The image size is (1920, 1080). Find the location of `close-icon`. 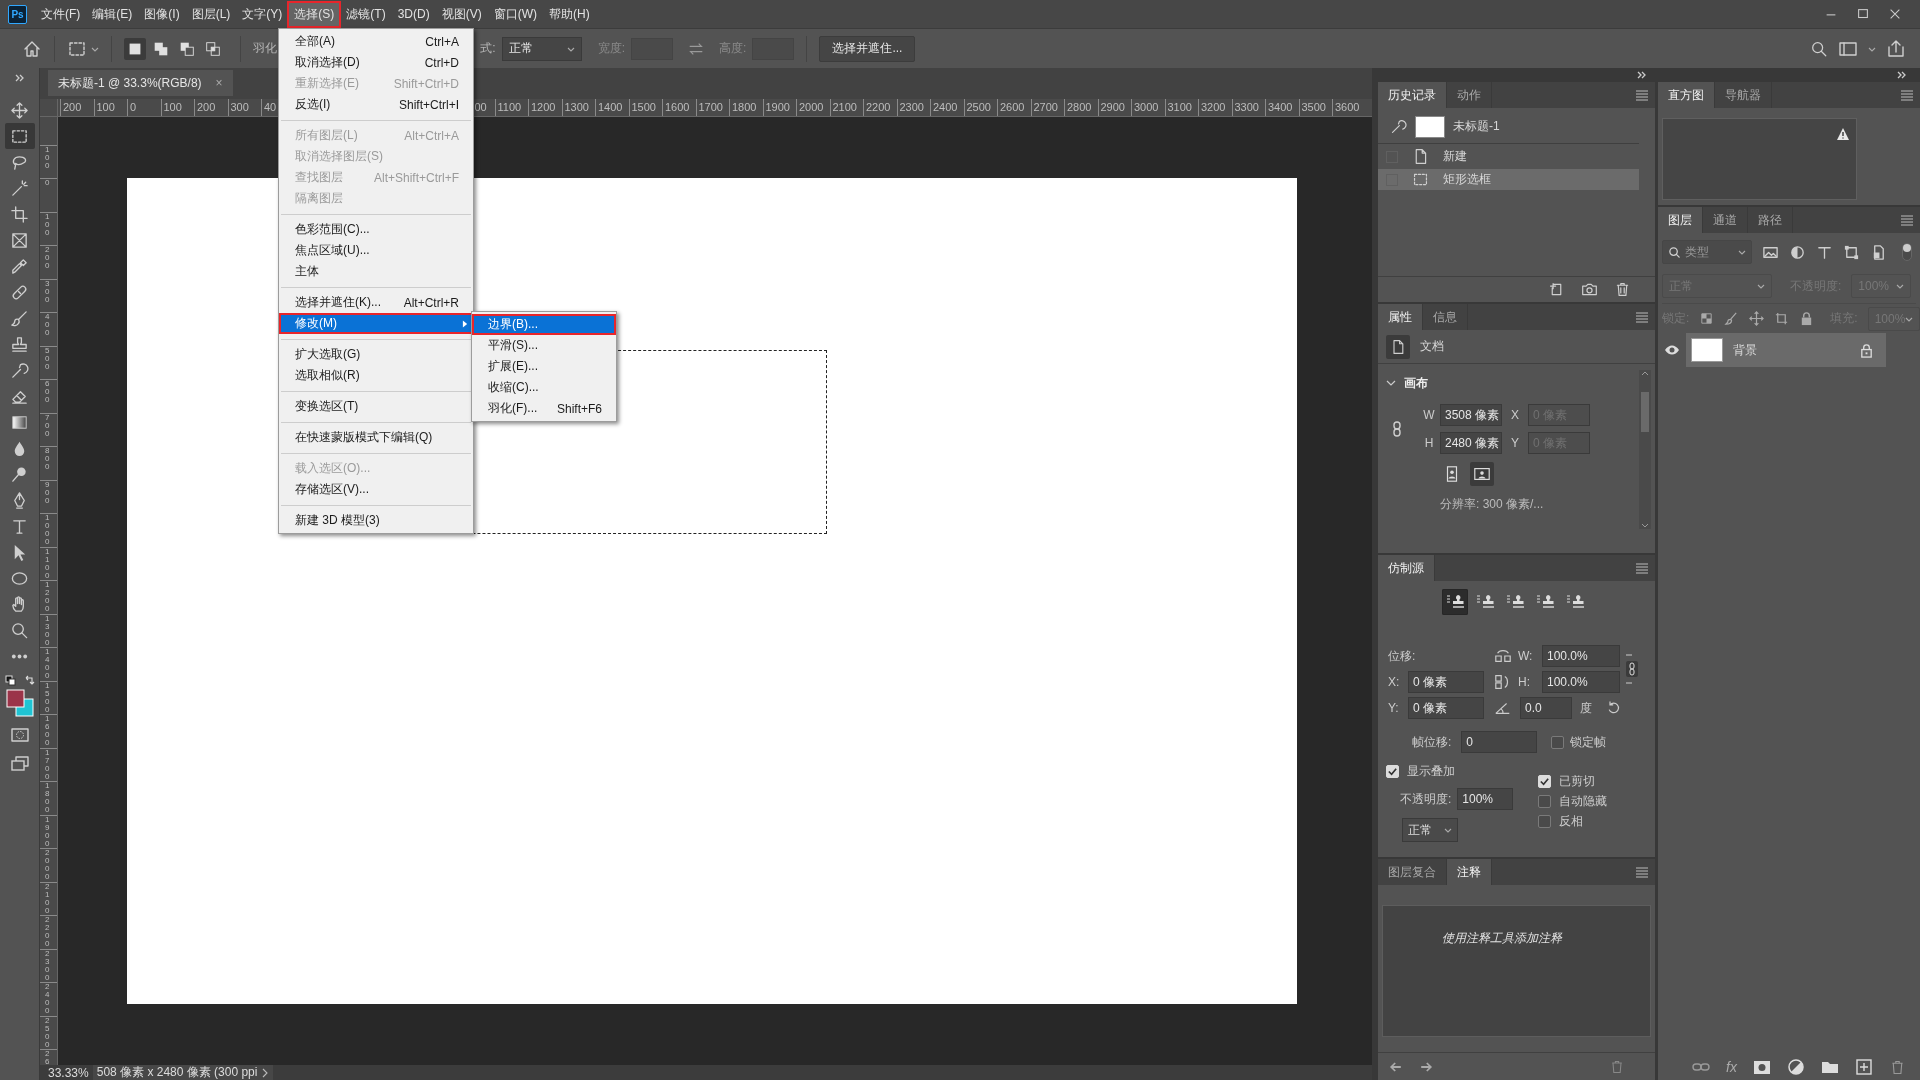

close-icon is located at coordinates (1895, 14).